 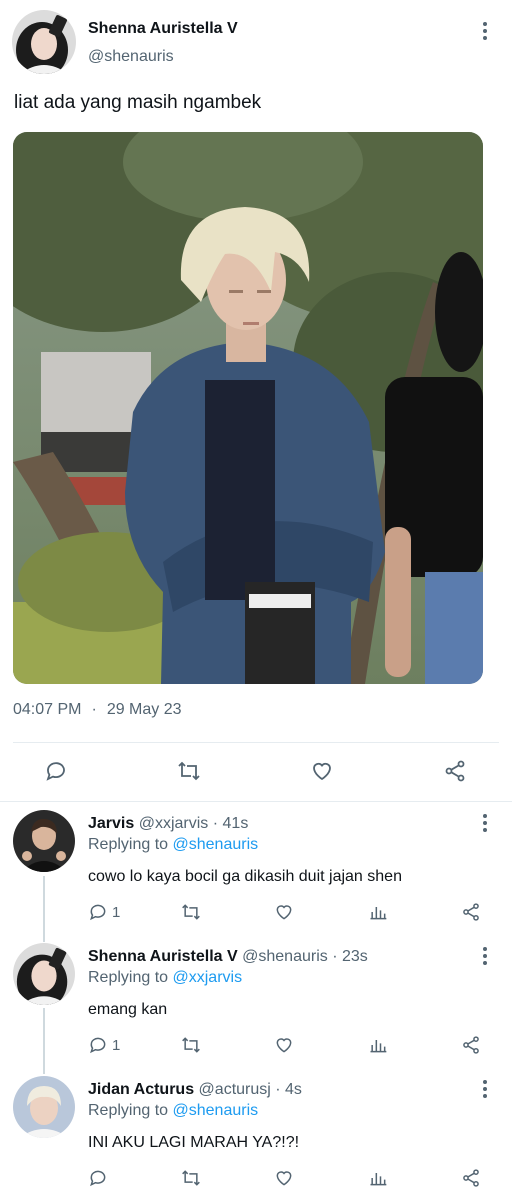 What do you see at coordinates (305, 956) in the screenshot?
I see `reply-handle-time: @shenauris · 23s` at bounding box center [305, 956].